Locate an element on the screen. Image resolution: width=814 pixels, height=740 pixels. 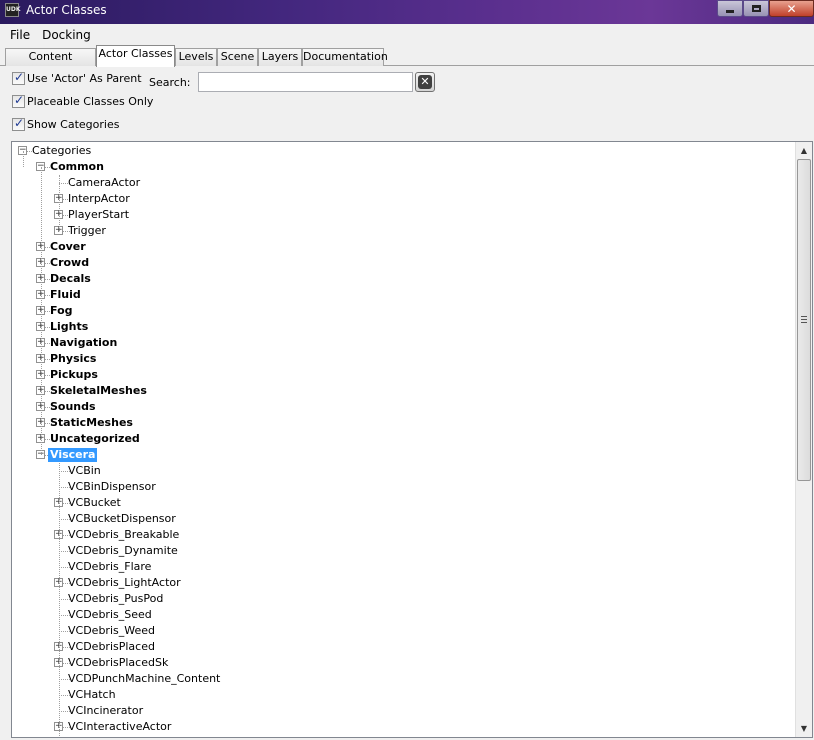
tree-class-row: VCHatch is located at coordinates (402, 695).